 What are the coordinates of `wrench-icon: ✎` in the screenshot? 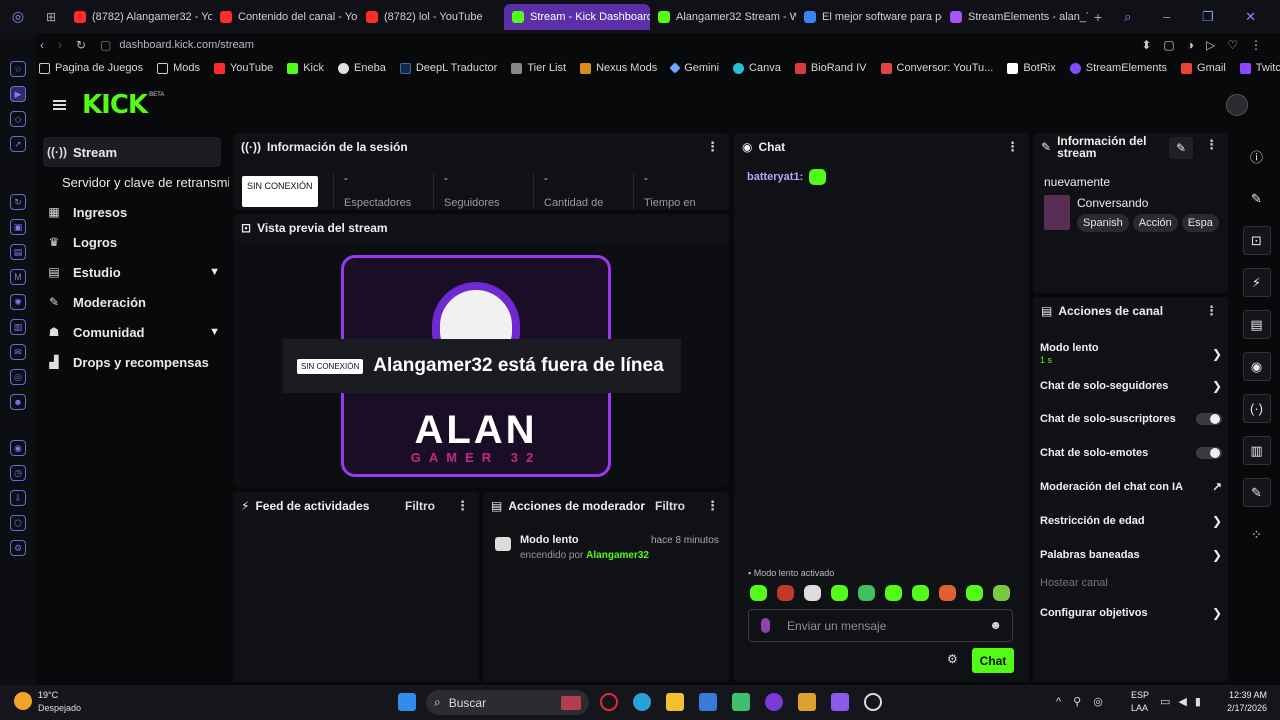 It's located at (1256, 492).